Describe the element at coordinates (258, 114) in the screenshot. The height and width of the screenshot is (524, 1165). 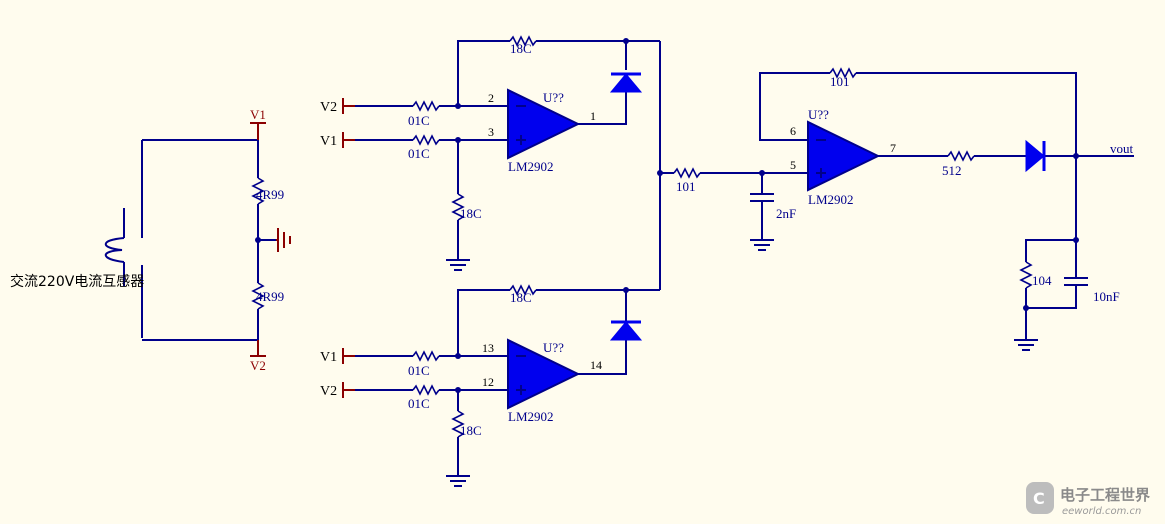
I see `rail-v1-label: V1` at that location.